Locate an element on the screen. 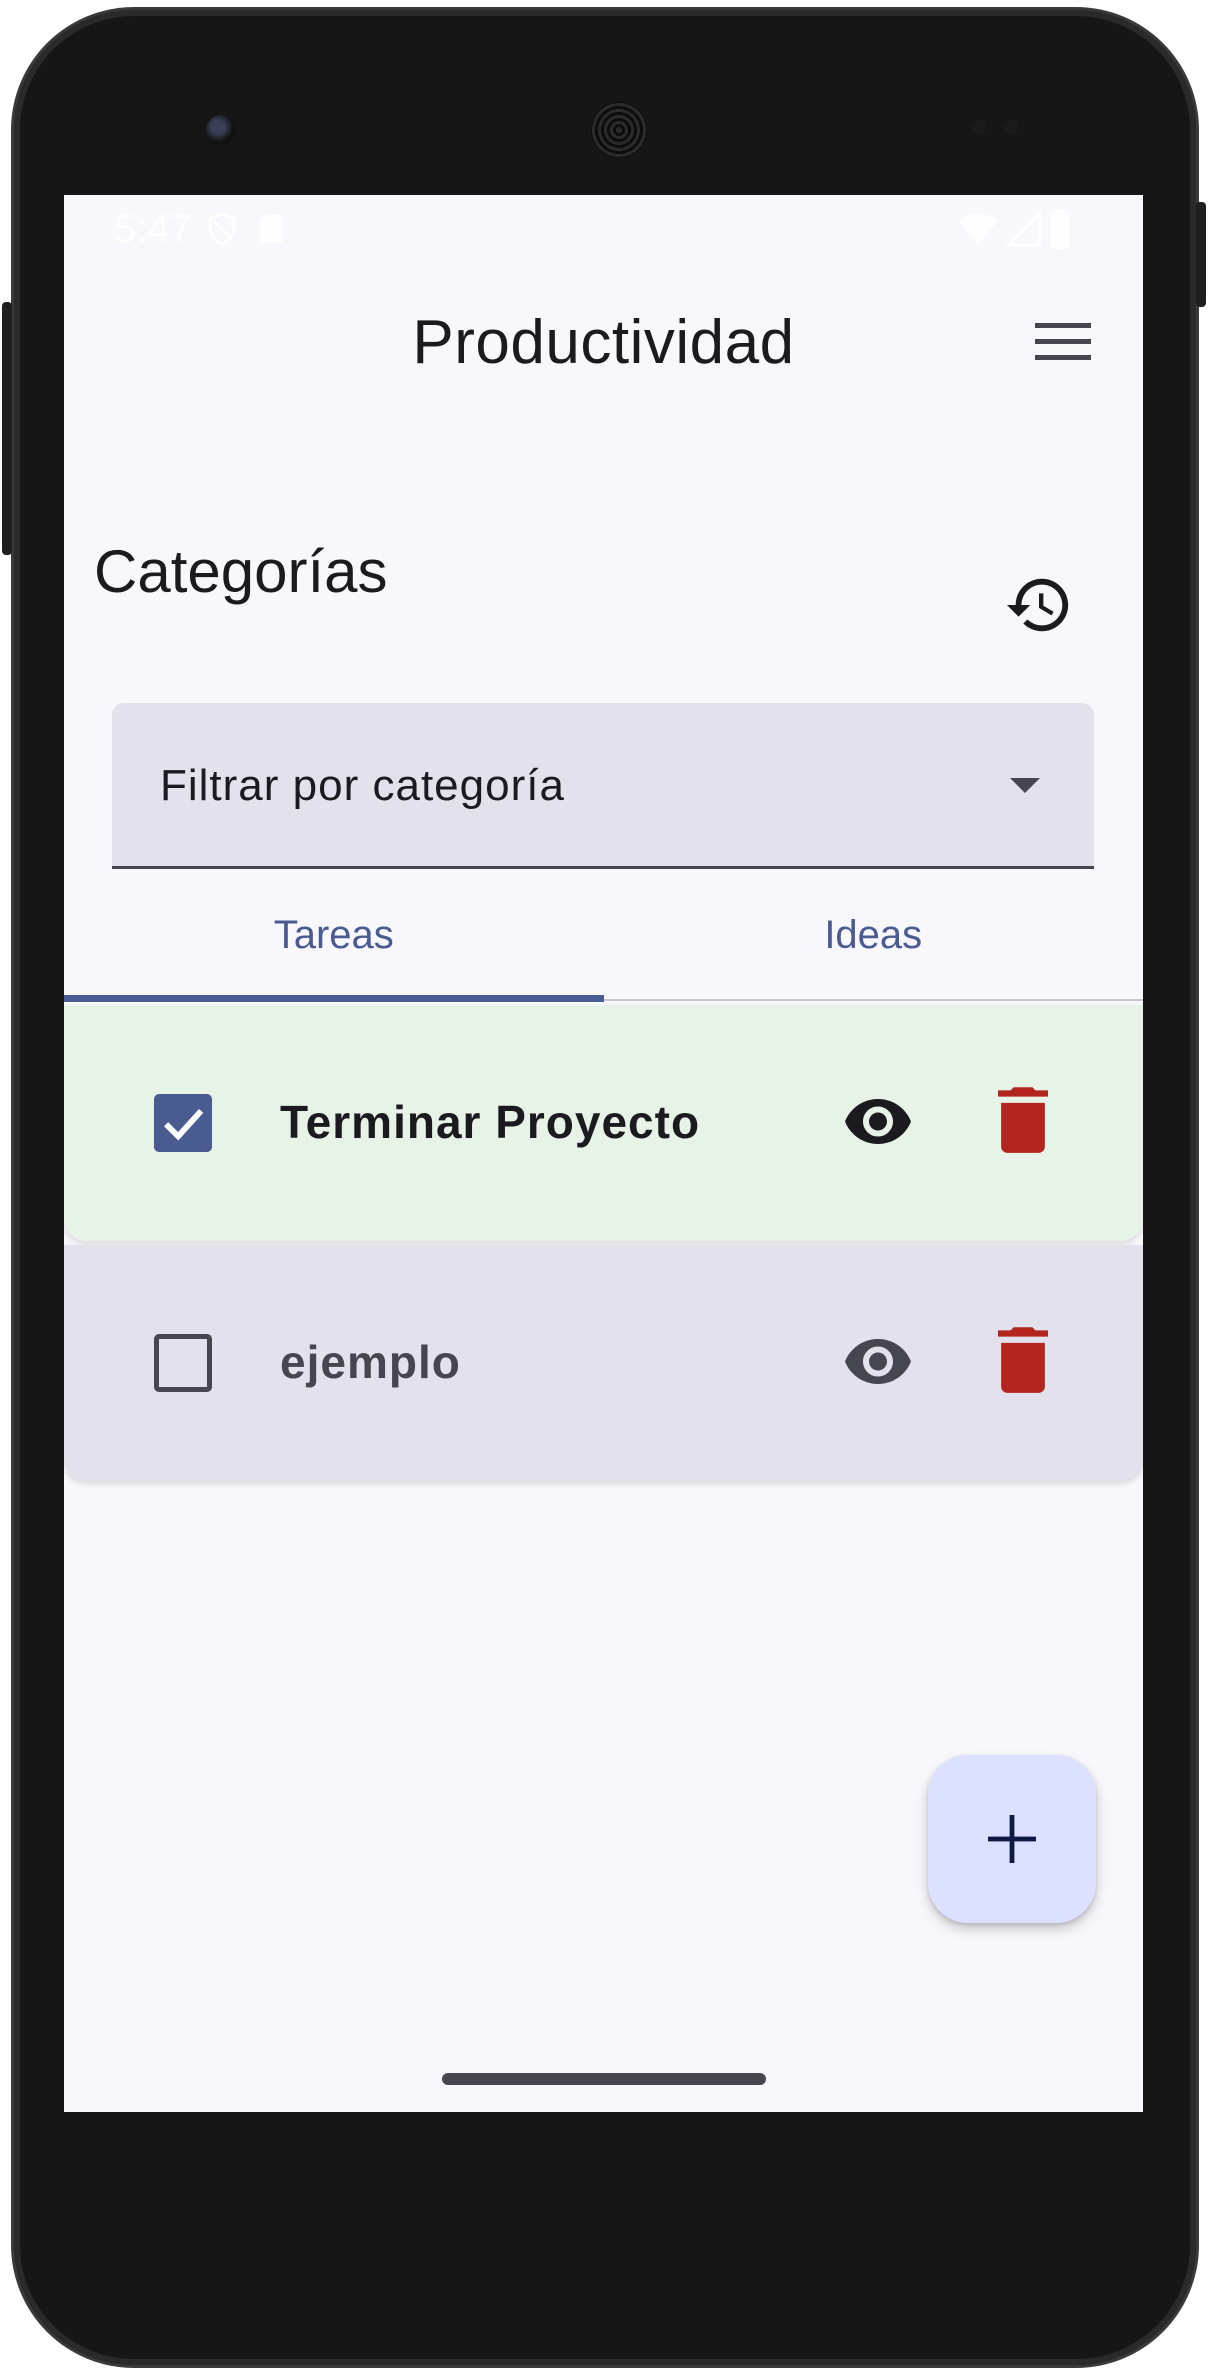 The width and height of the screenshot is (1210, 2375). battery-icon is located at coordinates (1060, 229).